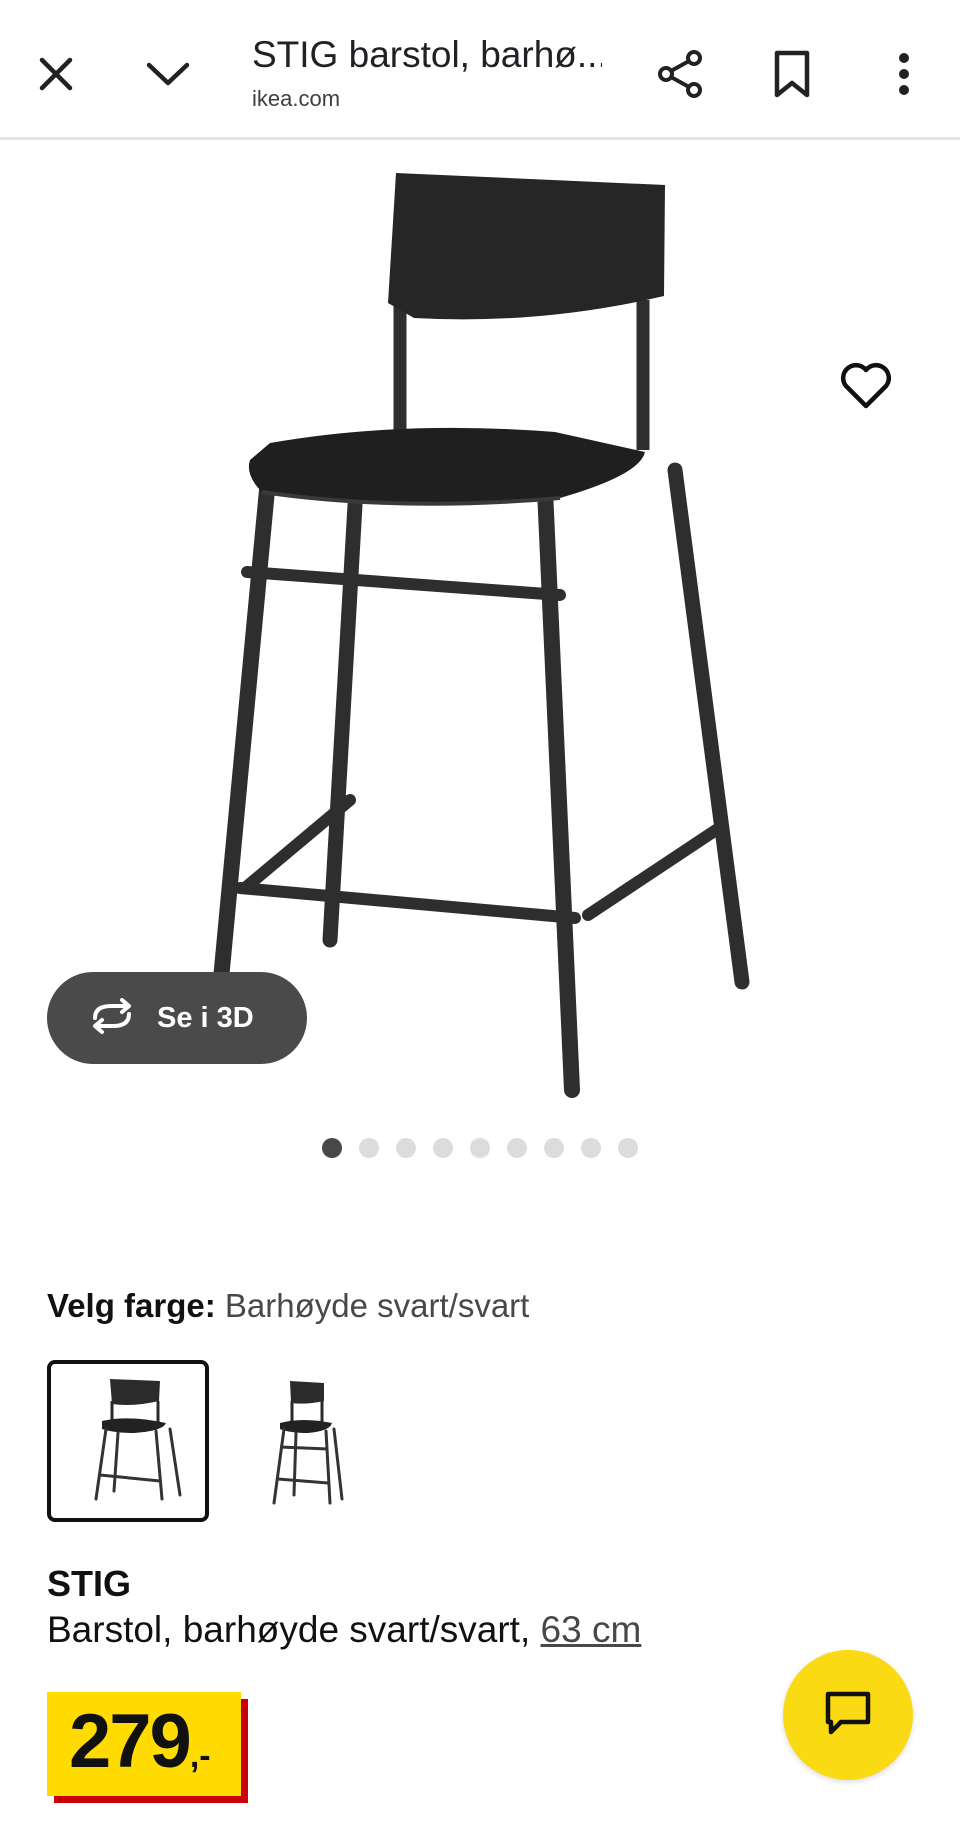 Image resolution: width=960 pixels, height=1831 pixels. I want to click on price-value: 279, so click(130, 1741).